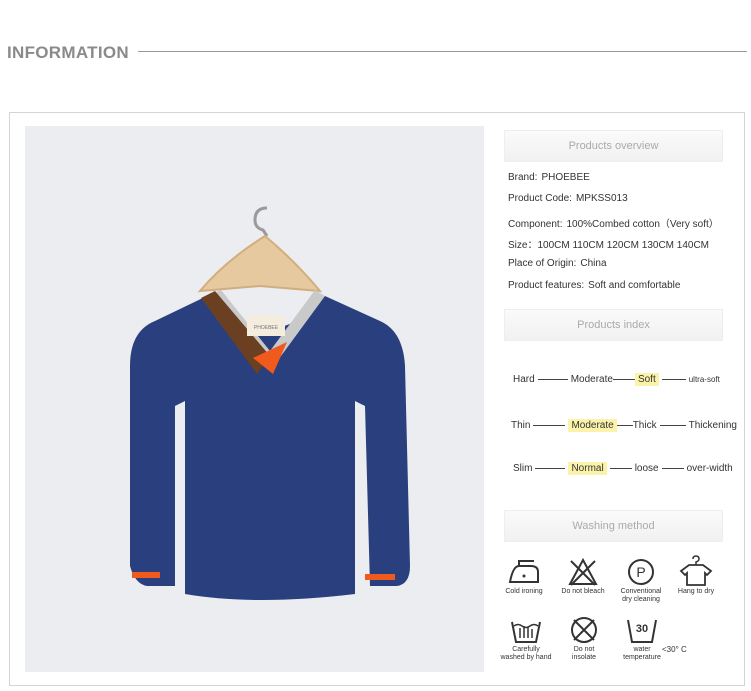 The width and height of the screenshot is (751, 691). I want to click on hanger-hook, so click(261, 221).